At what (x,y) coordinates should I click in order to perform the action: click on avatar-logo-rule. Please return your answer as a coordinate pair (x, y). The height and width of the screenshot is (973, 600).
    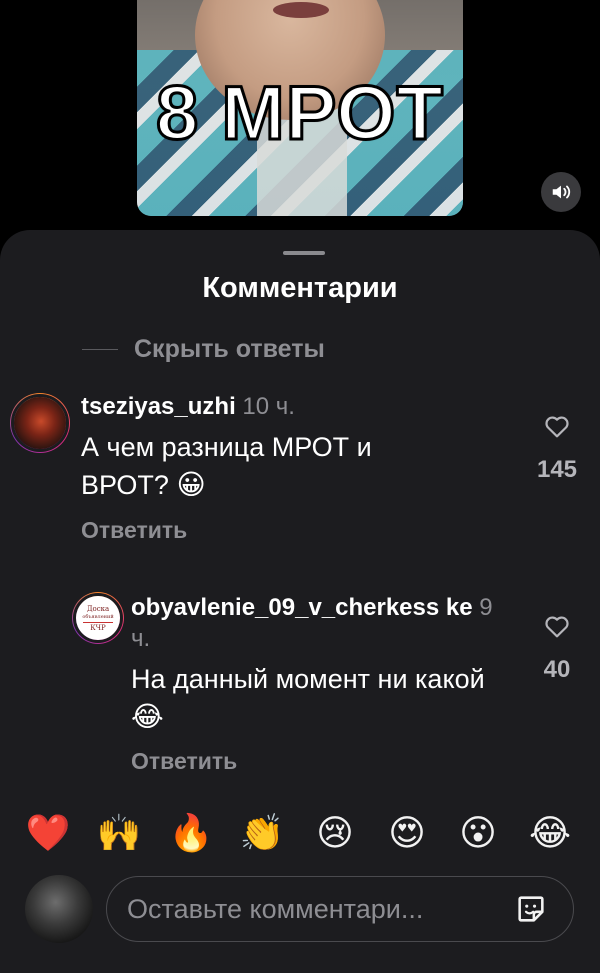
    Looking at the image, I should click on (98, 622).